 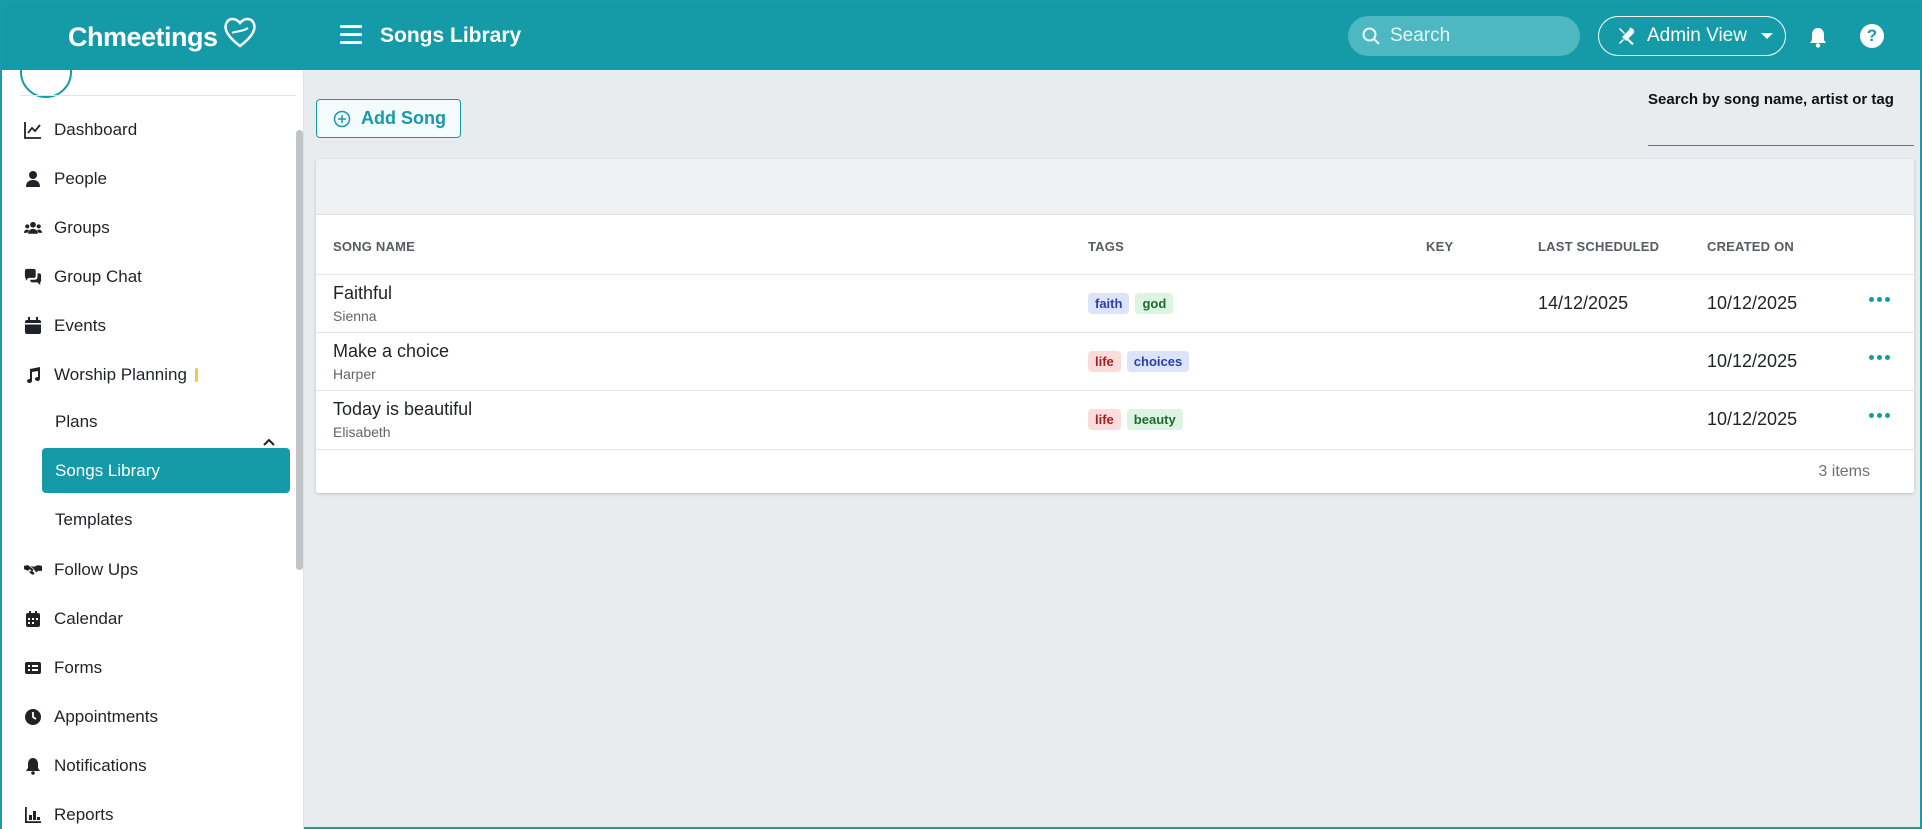 I want to click on sidebar-item-notifications: Notifications, so click(x=157, y=766).